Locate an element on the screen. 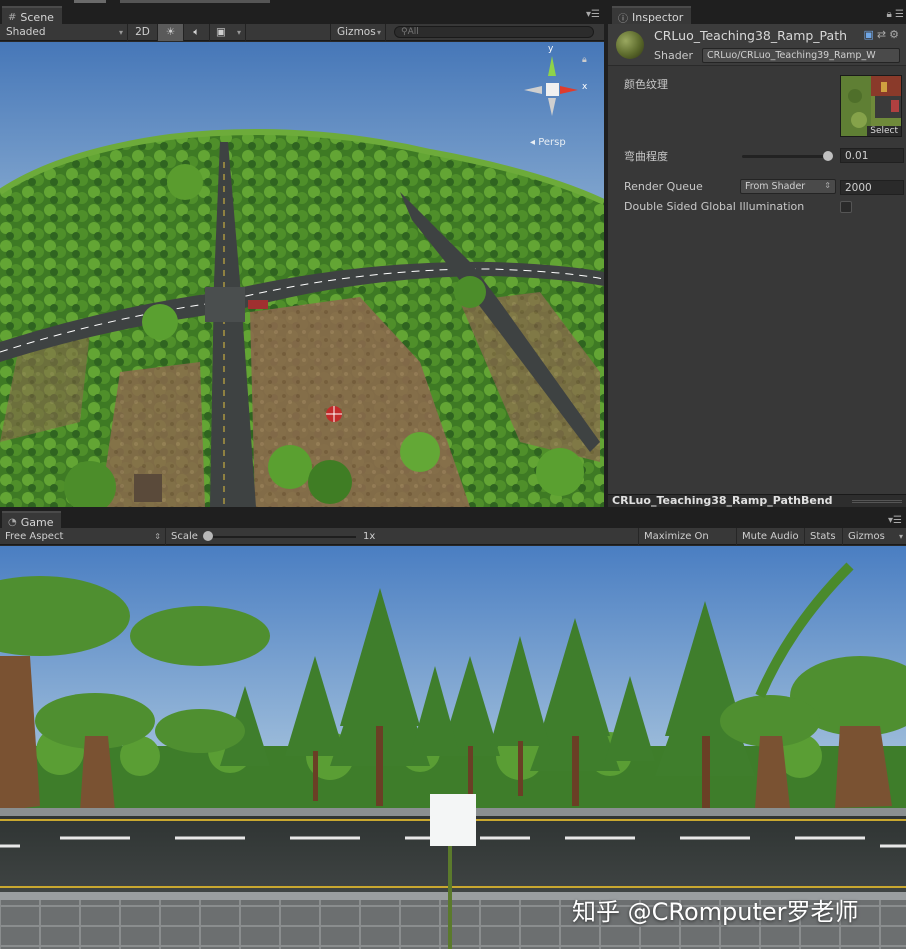 This screenshot has height=949, width=906. game-menu-icon: ▾☰ is located at coordinates (895, 520).